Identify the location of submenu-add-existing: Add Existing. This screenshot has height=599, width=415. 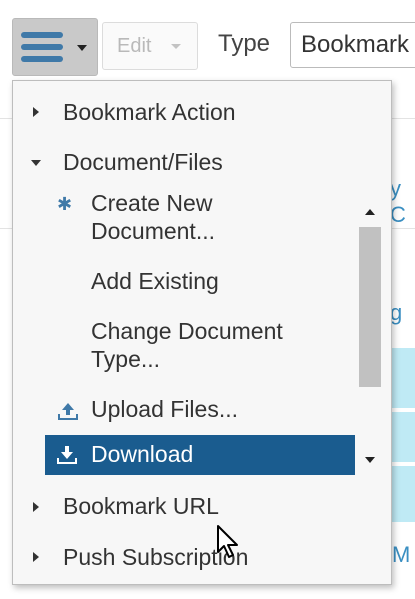
(155, 281).